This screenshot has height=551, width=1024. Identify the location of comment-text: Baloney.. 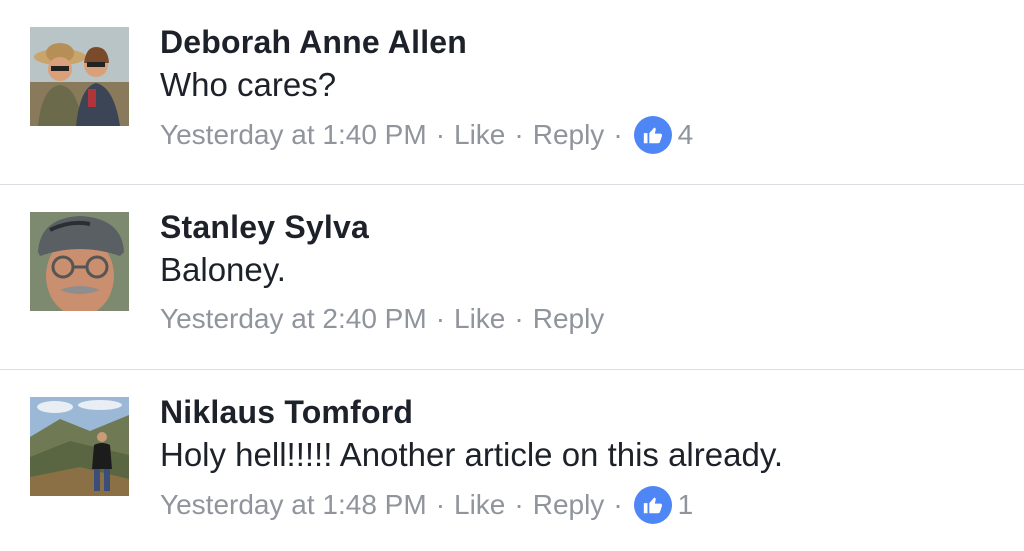
(223, 269).